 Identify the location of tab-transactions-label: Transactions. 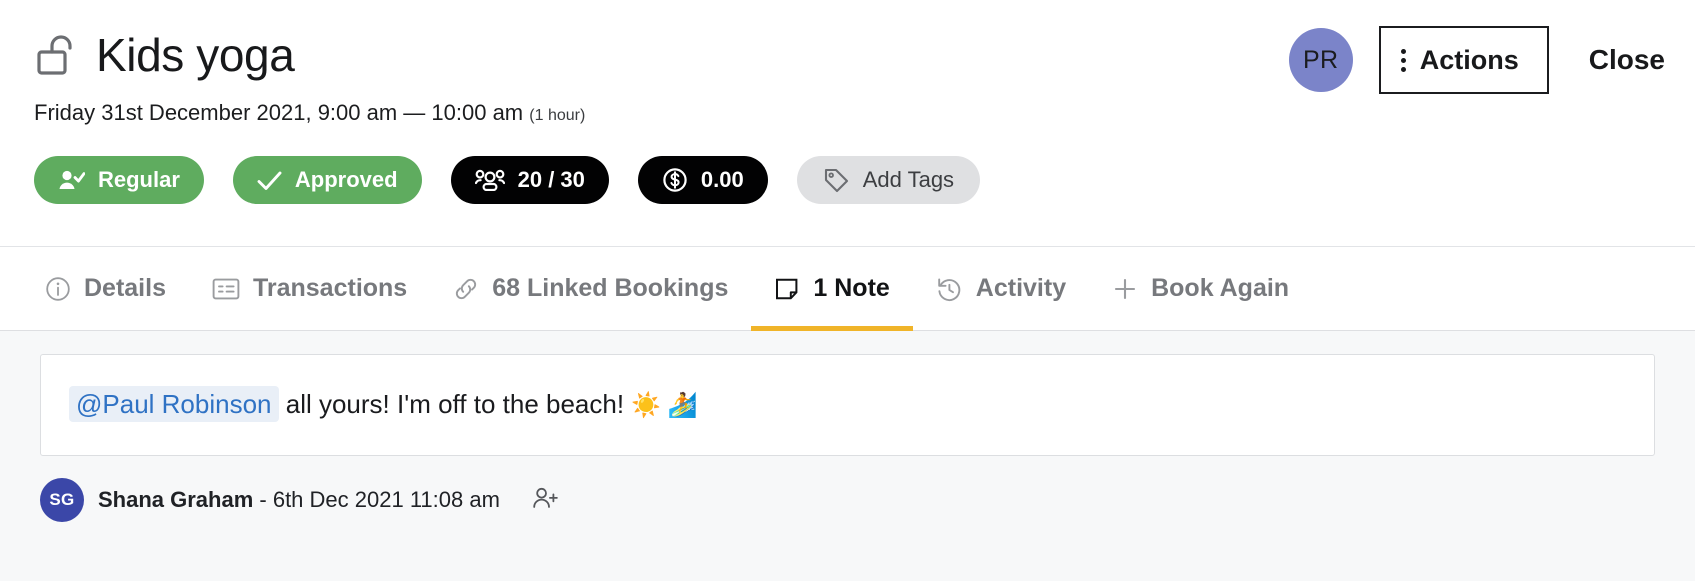
(330, 288).